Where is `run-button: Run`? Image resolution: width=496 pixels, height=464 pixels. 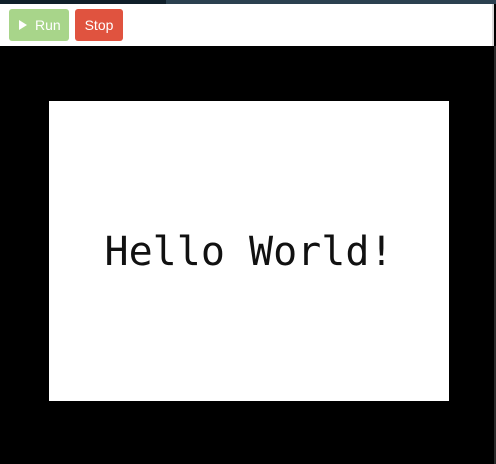
run-button: Run is located at coordinates (39, 25).